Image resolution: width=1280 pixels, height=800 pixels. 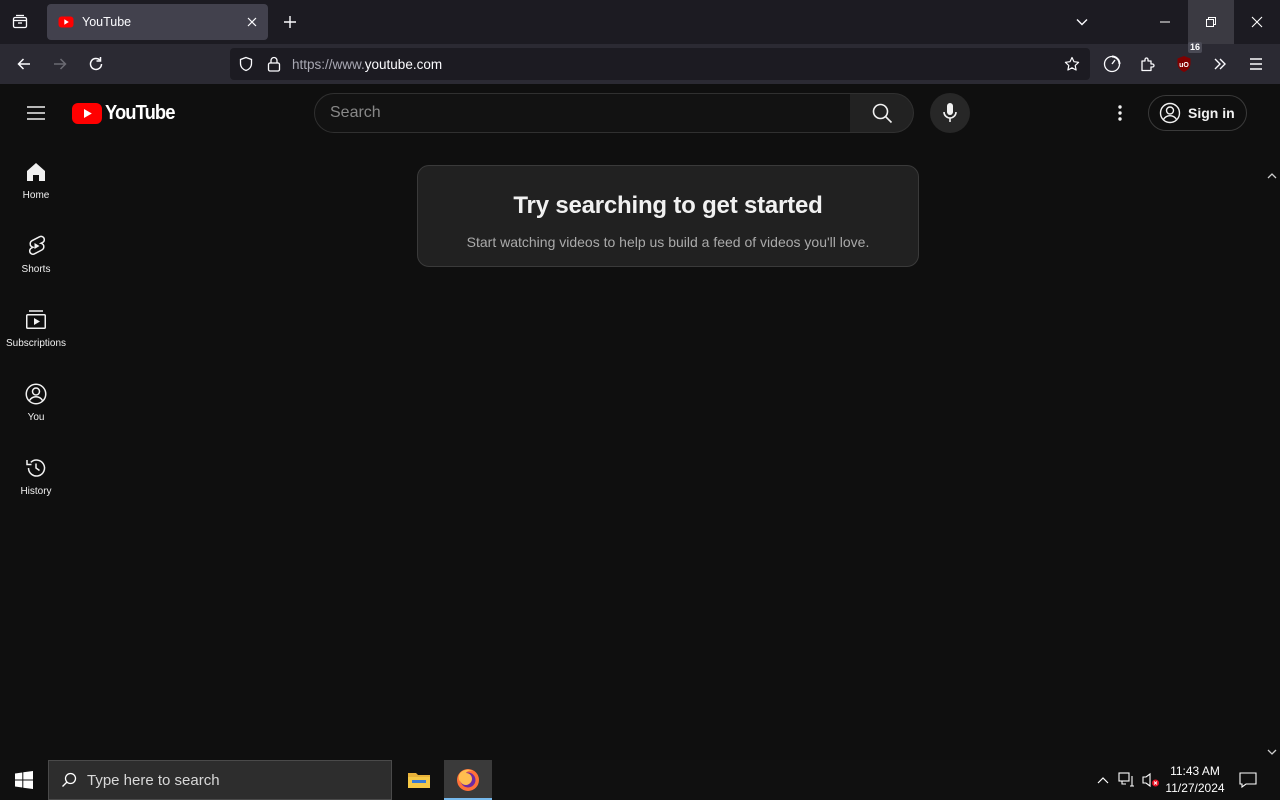 What do you see at coordinates (1195, 788) in the screenshot?
I see `clock-date: 11/27/2024` at bounding box center [1195, 788].